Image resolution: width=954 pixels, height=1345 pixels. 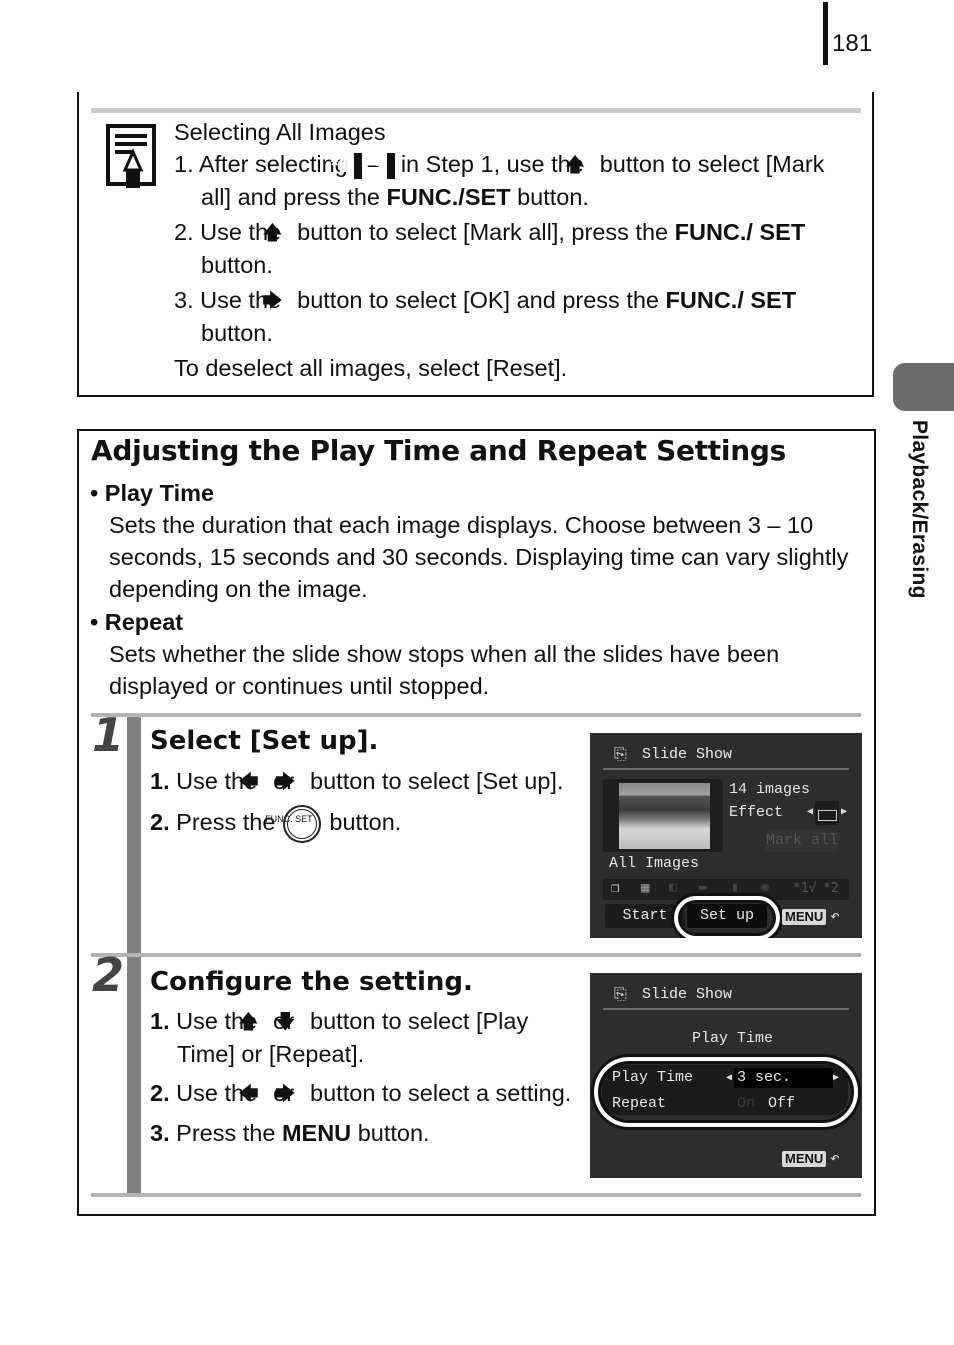 I want to click on mode-label: All Images, so click(x=654, y=863).